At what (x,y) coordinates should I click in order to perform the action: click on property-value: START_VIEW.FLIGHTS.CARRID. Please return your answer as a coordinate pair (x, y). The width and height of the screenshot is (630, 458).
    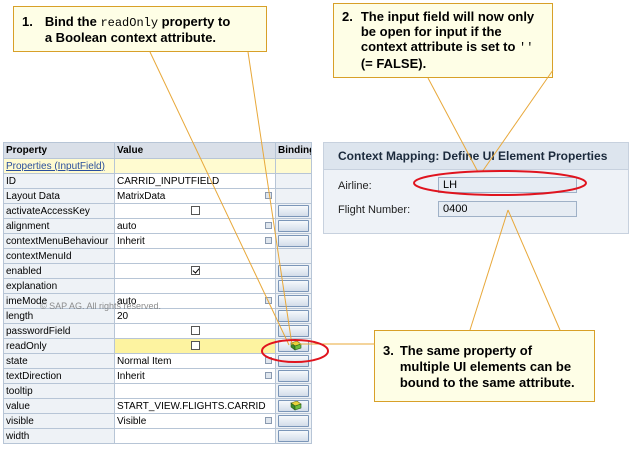
    Looking at the image, I should click on (191, 406).